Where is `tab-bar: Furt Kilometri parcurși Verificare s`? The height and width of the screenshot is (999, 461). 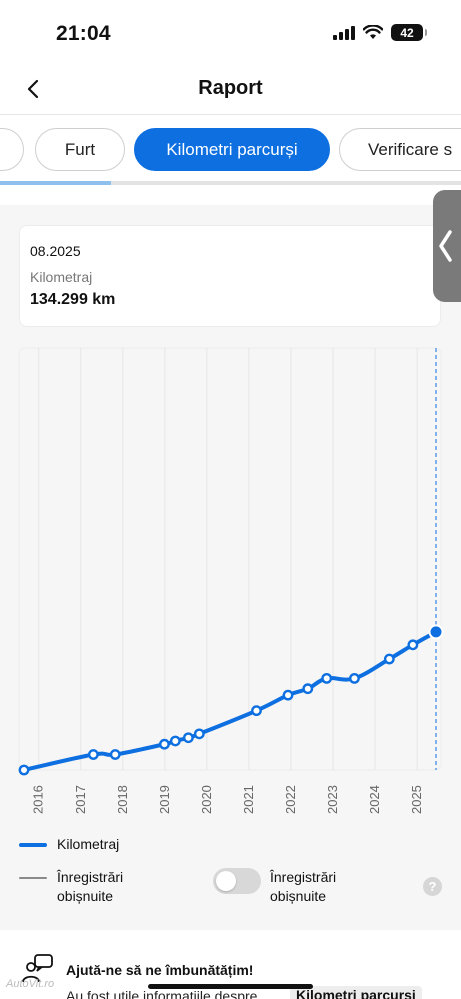
tab-bar: Furt Kilometri parcurși Verificare s is located at coordinates (230, 150).